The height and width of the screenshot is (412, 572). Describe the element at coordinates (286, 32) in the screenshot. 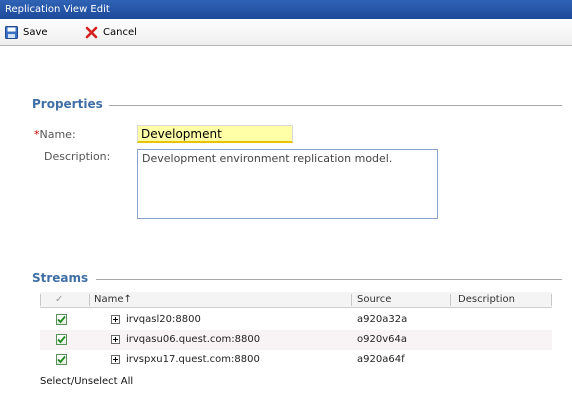

I see `toolbar: Save Cancel` at that location.